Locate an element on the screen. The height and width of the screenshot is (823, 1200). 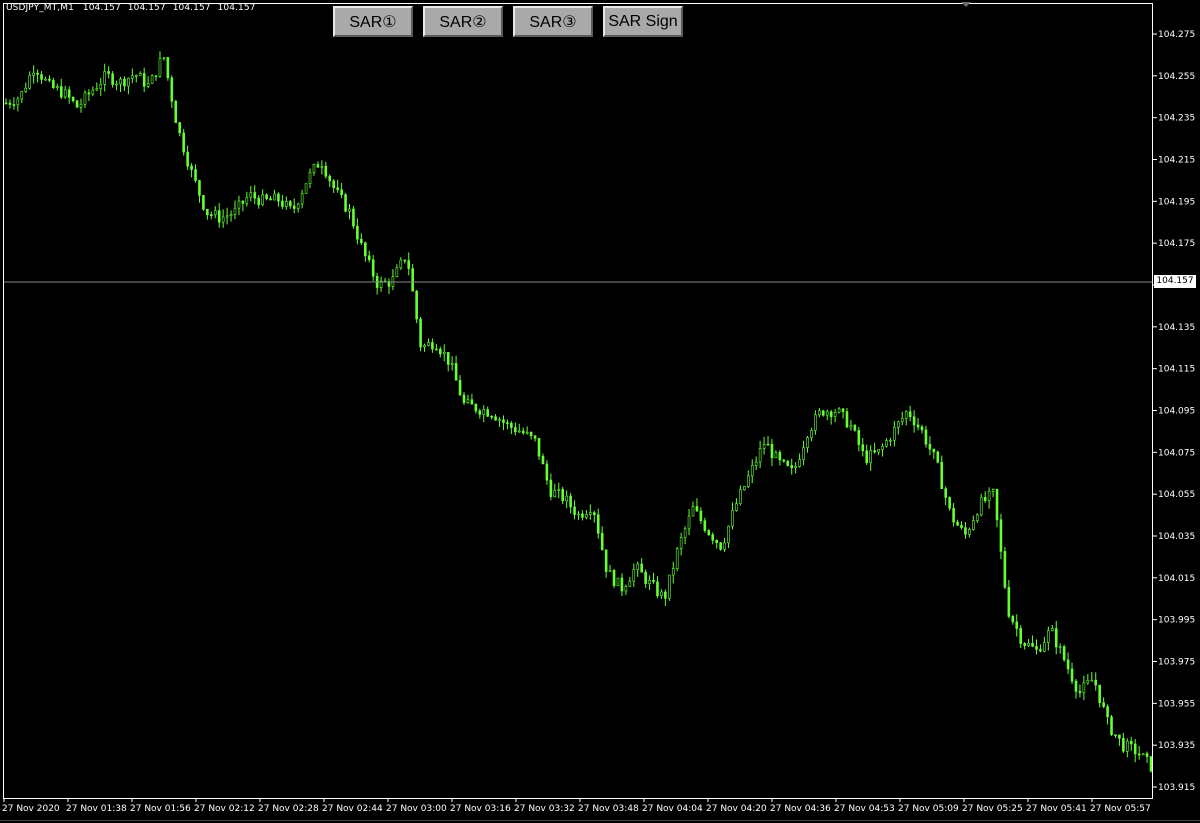
chart-shift-marker-icon is located at coordinates (966, 4).